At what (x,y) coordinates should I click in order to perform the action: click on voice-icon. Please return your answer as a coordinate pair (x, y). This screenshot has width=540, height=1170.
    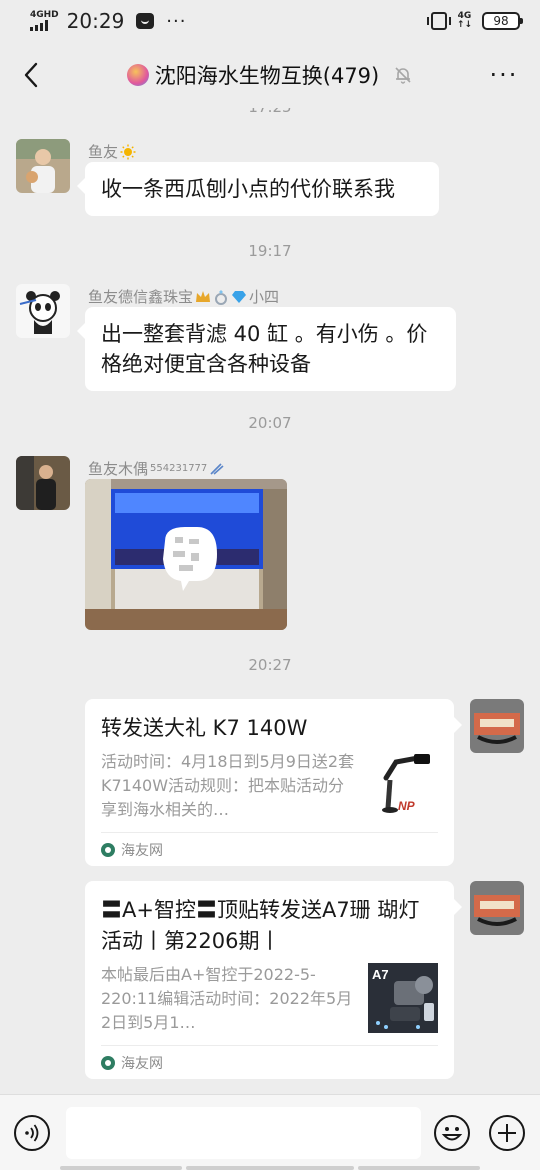
    Looking at the image, I should click on (32, 1133).